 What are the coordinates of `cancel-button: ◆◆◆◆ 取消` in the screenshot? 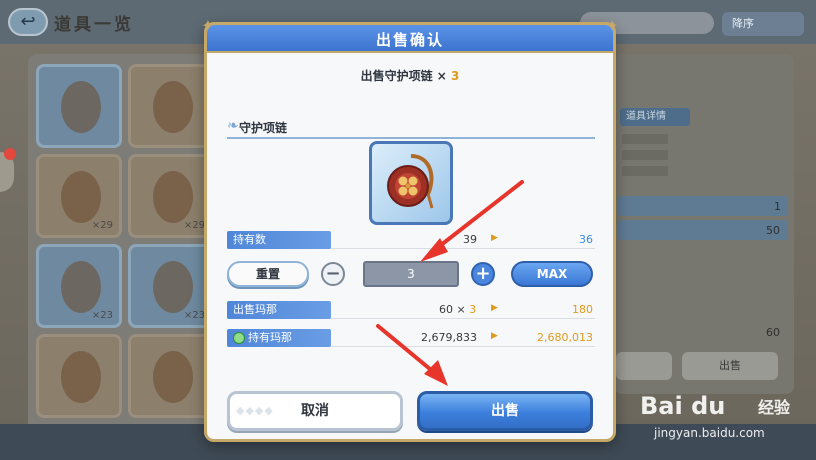 It's located at (315, 411).